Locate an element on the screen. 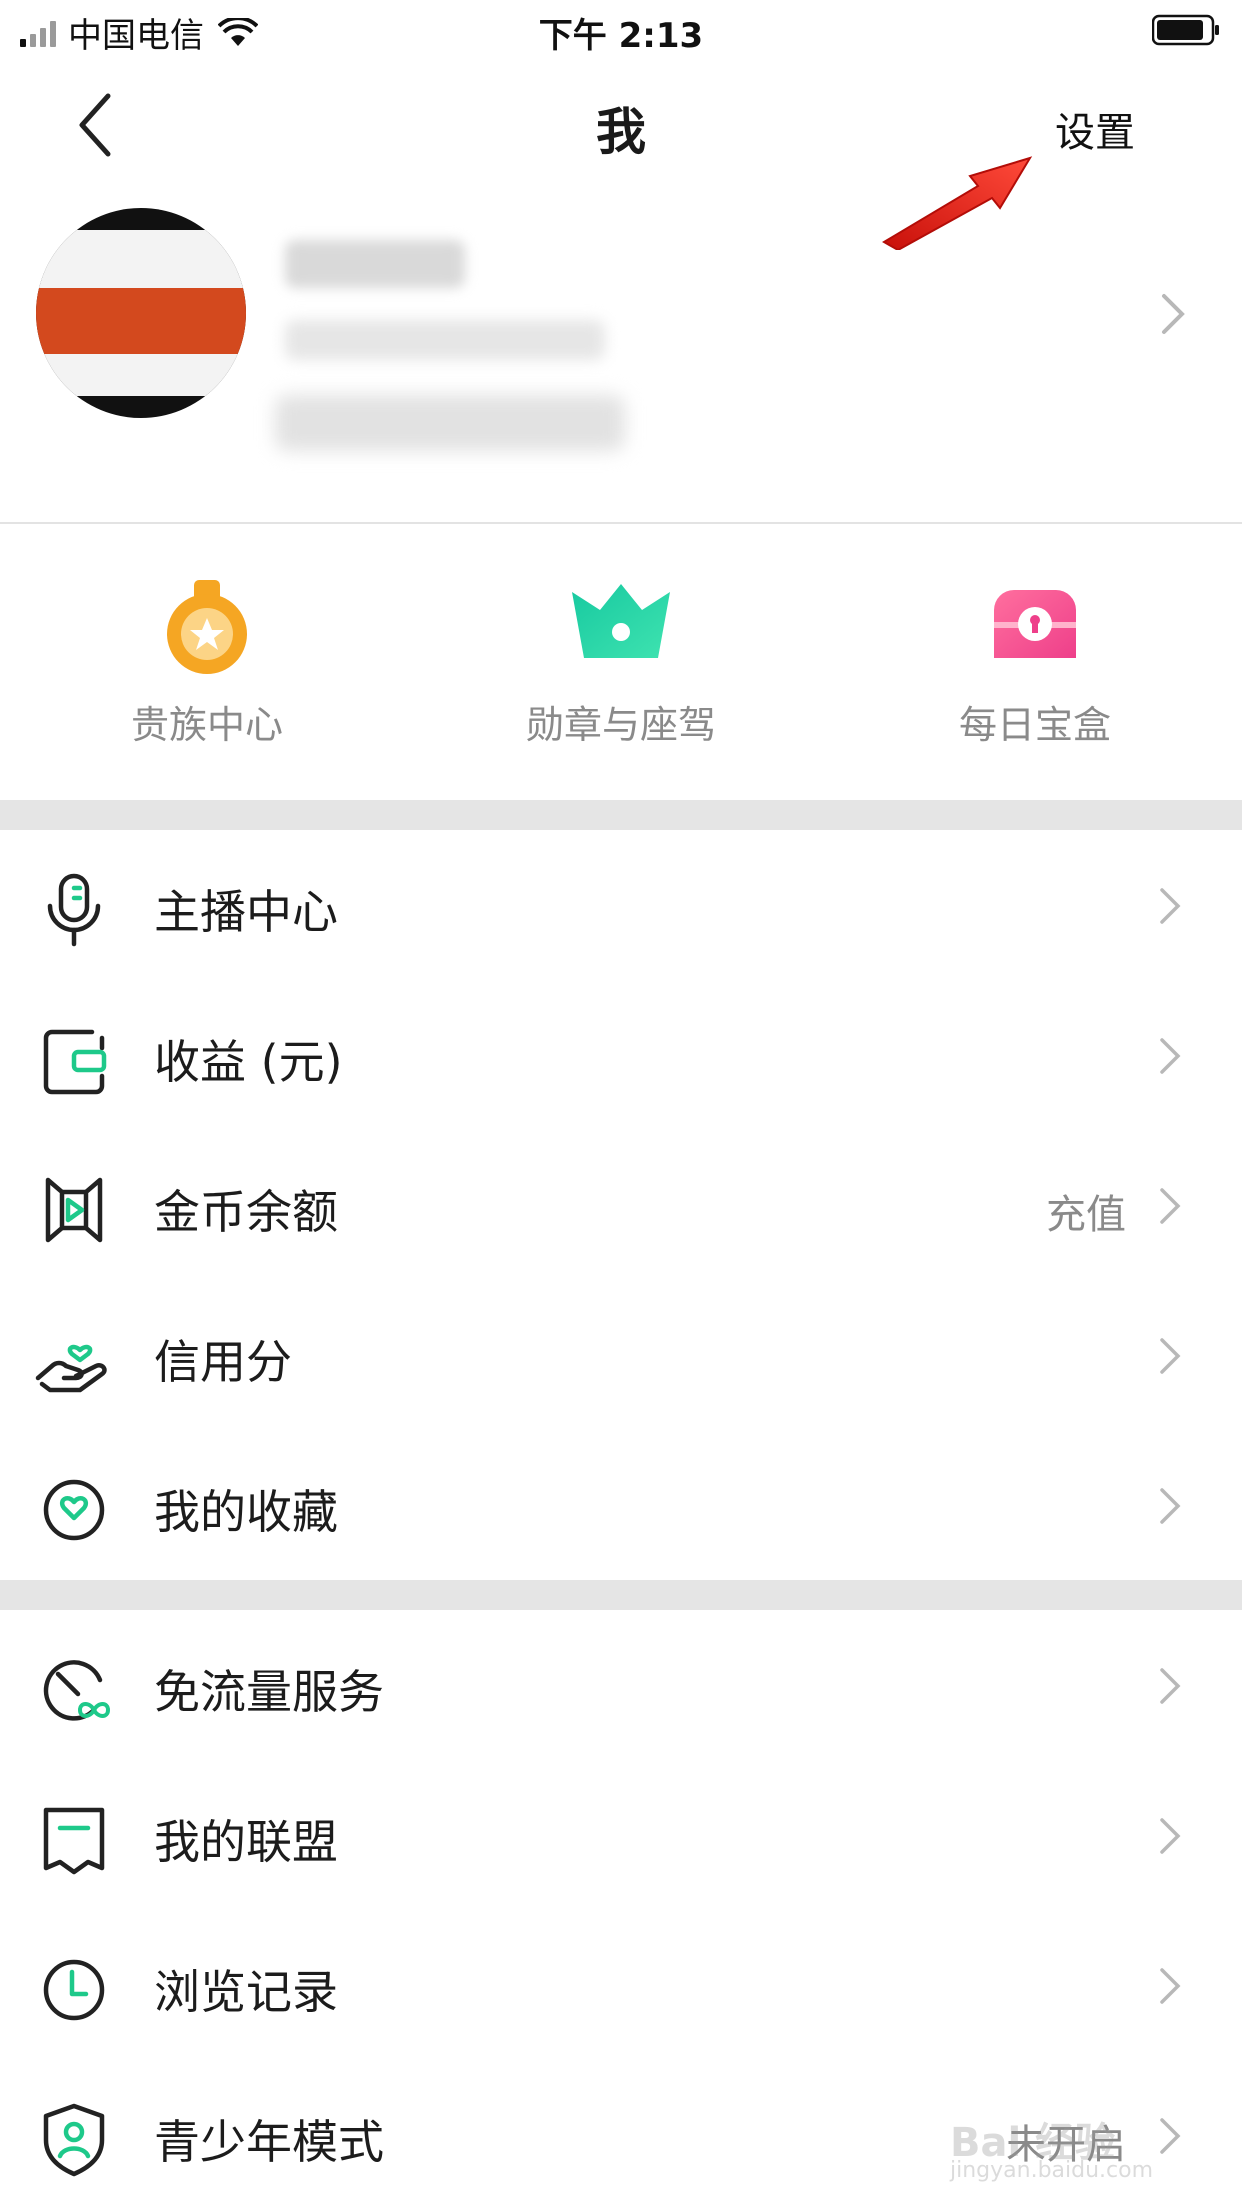 This screenshot has height=2208, width=1242. menu-label: 我的收藏 is located at coordinates (246, 1512).